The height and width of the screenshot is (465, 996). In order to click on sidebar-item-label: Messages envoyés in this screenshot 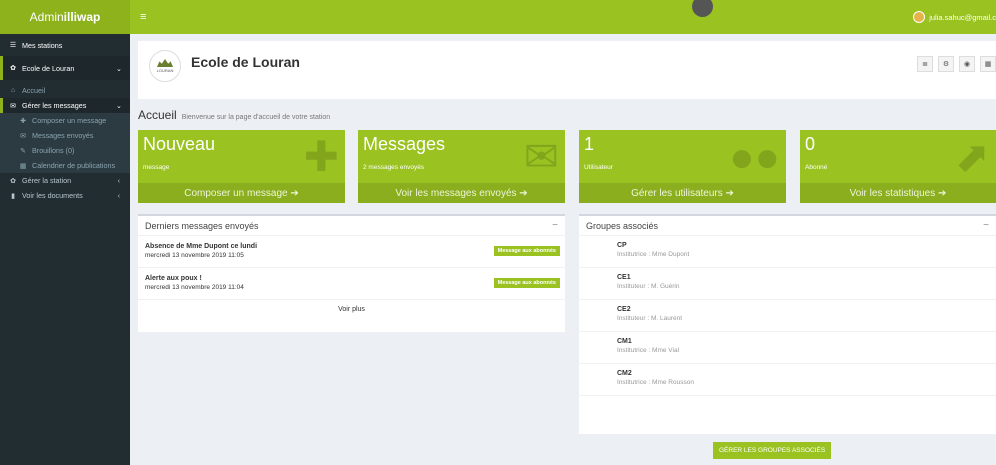, I will do `click(63, 135)`.